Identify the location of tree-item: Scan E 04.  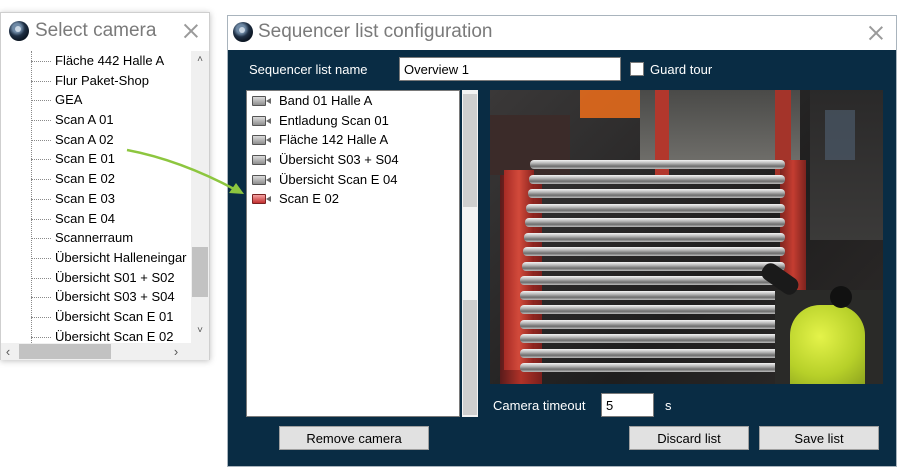
(96, 219).